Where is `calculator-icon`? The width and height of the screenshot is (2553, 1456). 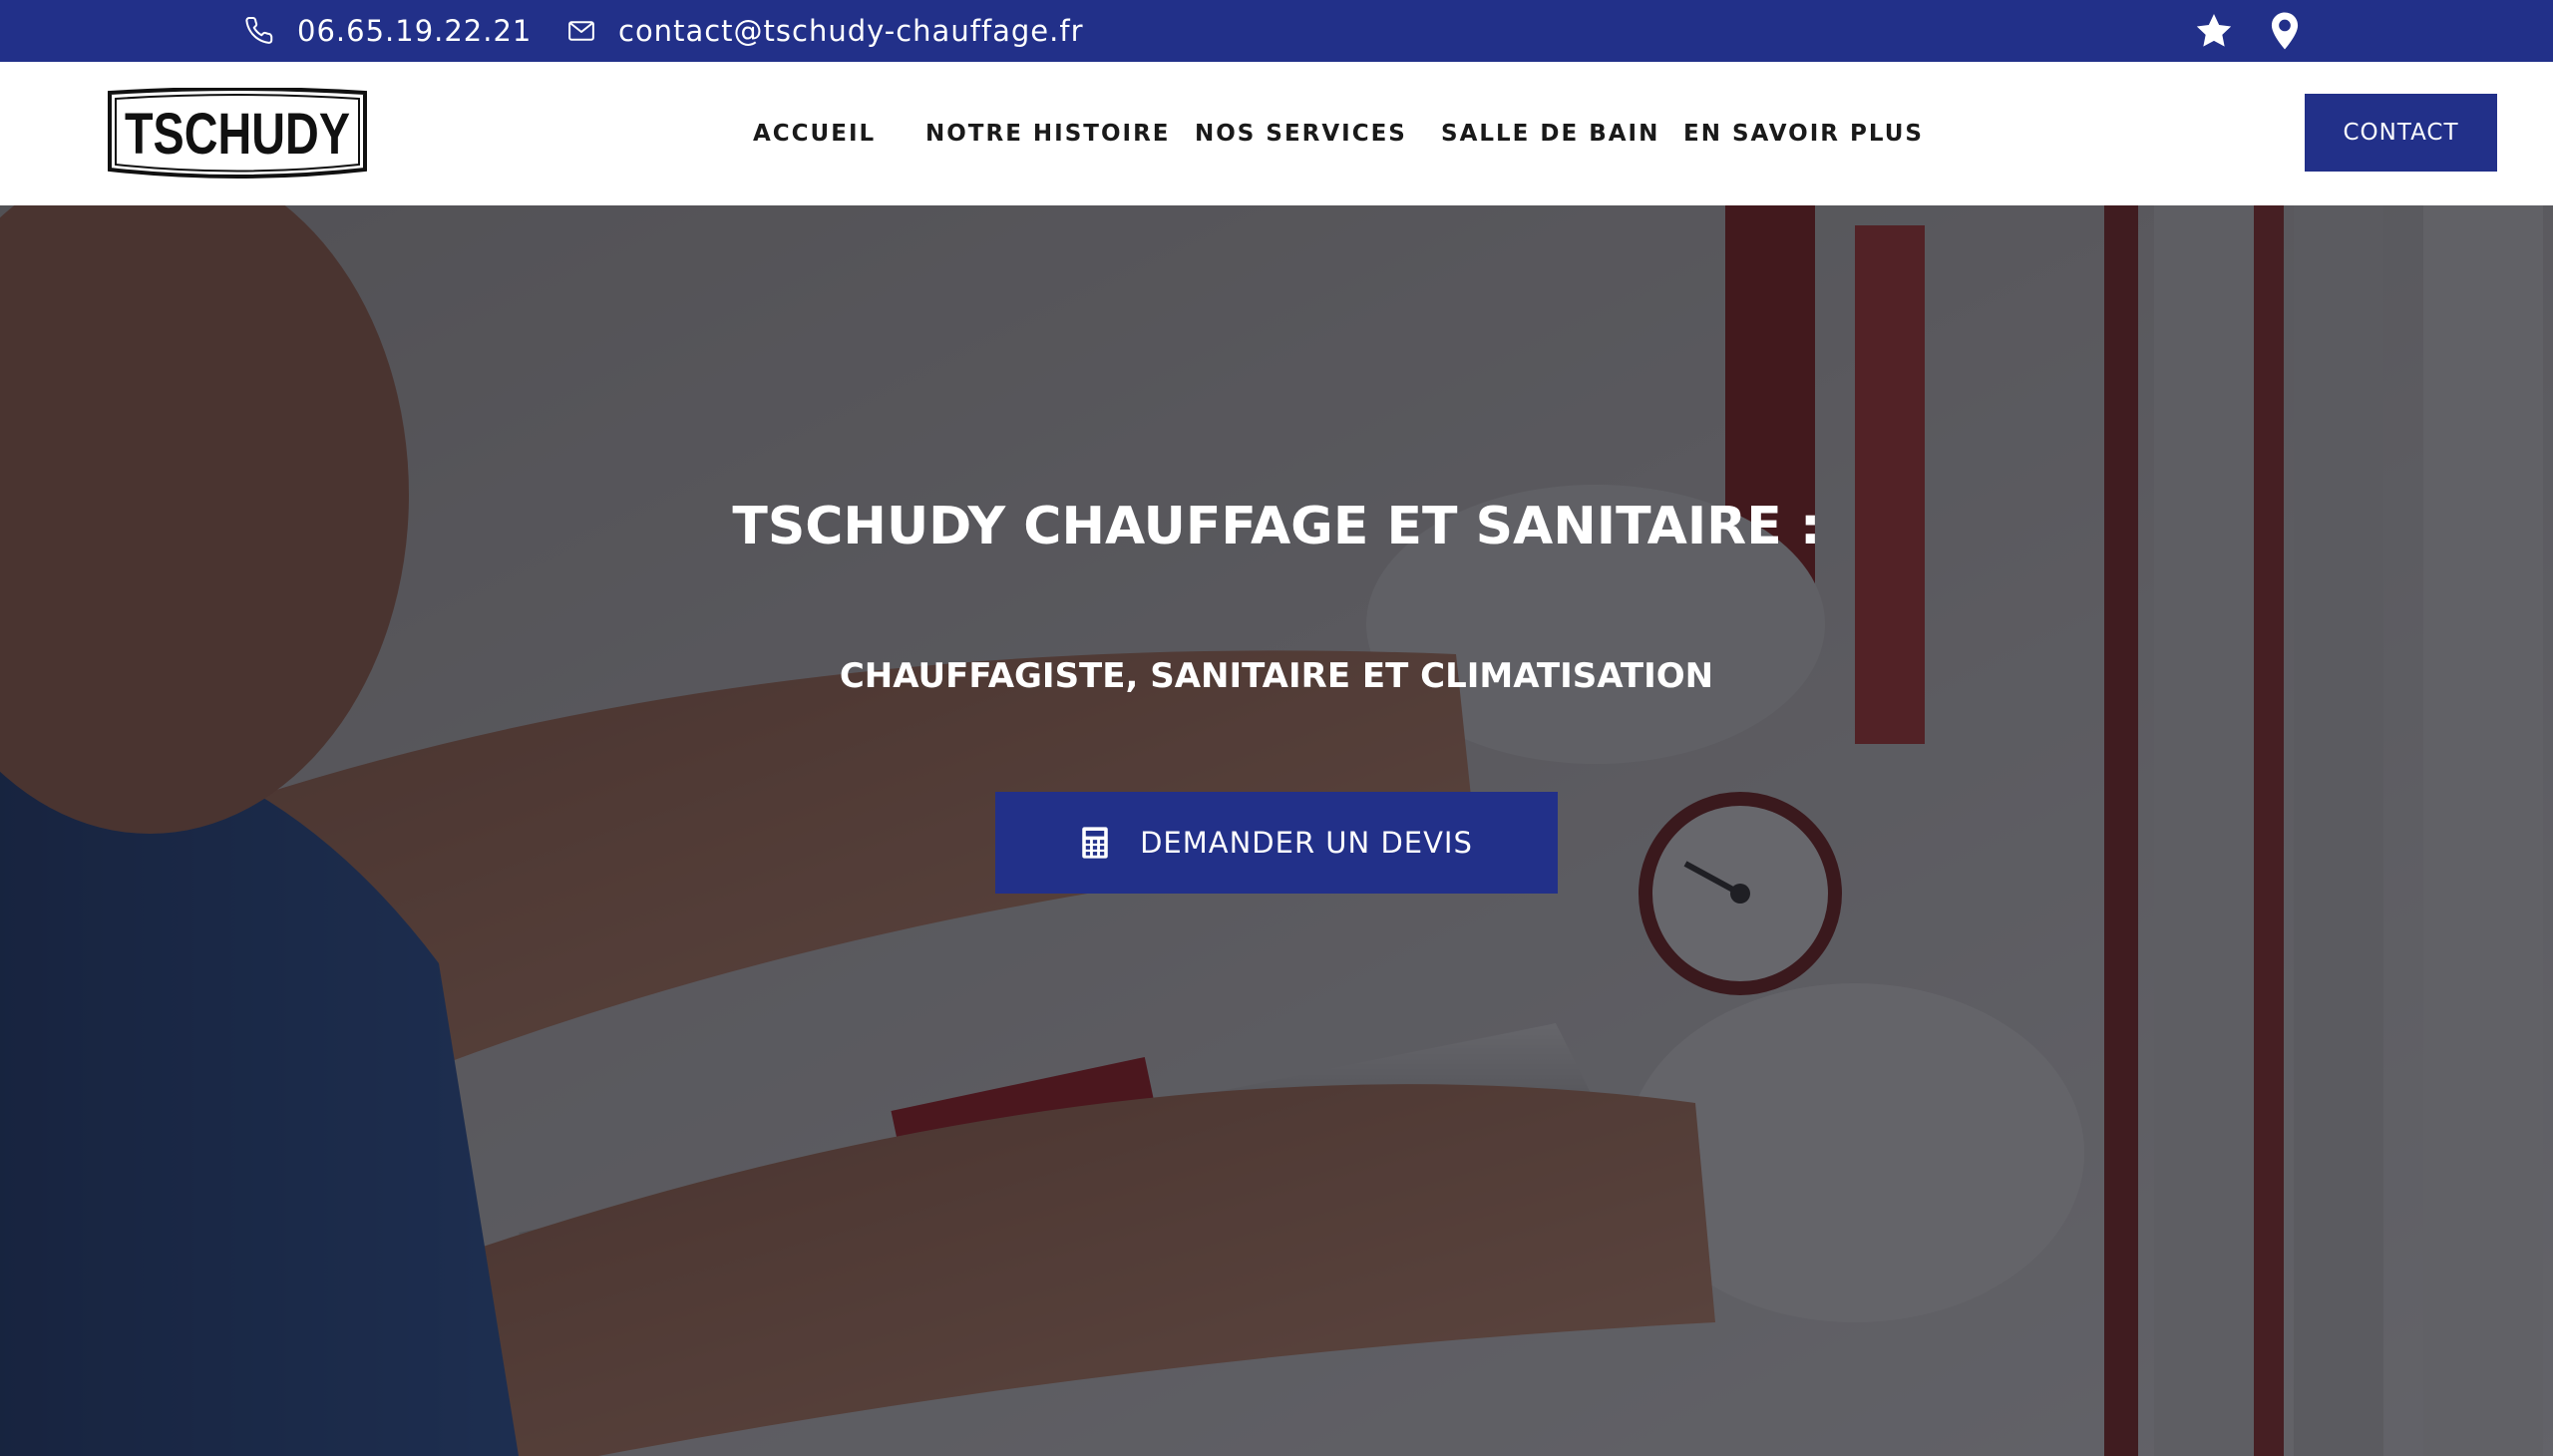 calculator-icon is located at coordinates (1095, 843).